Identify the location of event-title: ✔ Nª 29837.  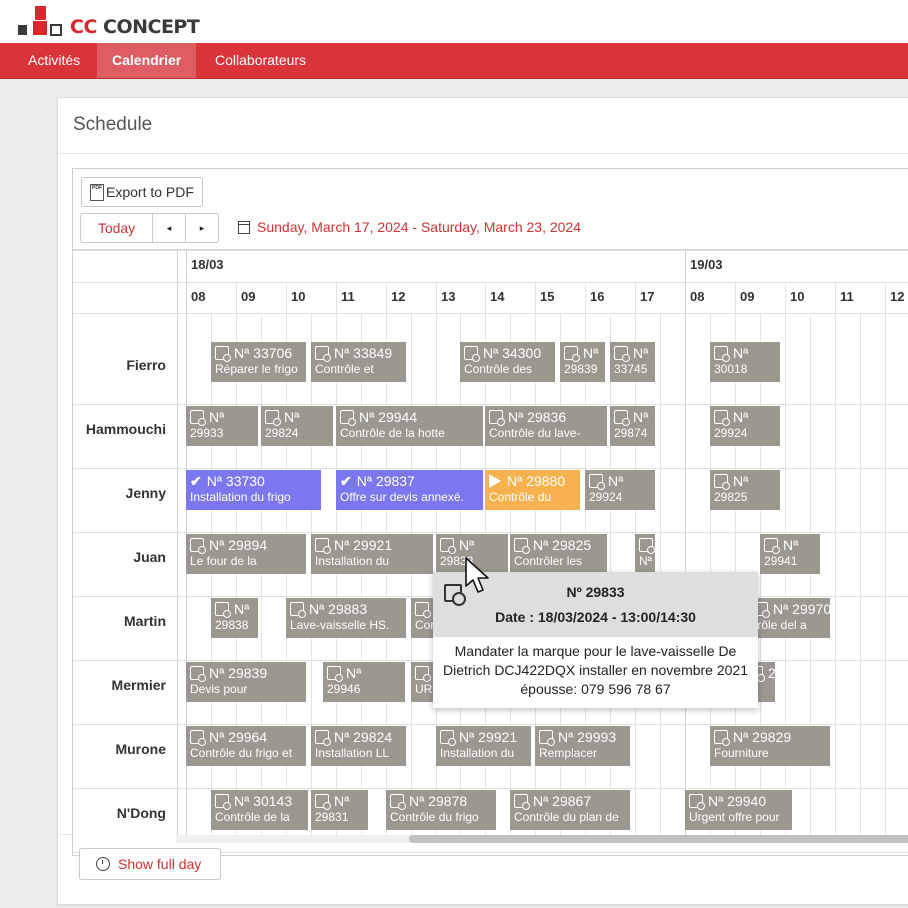
(409, 481).